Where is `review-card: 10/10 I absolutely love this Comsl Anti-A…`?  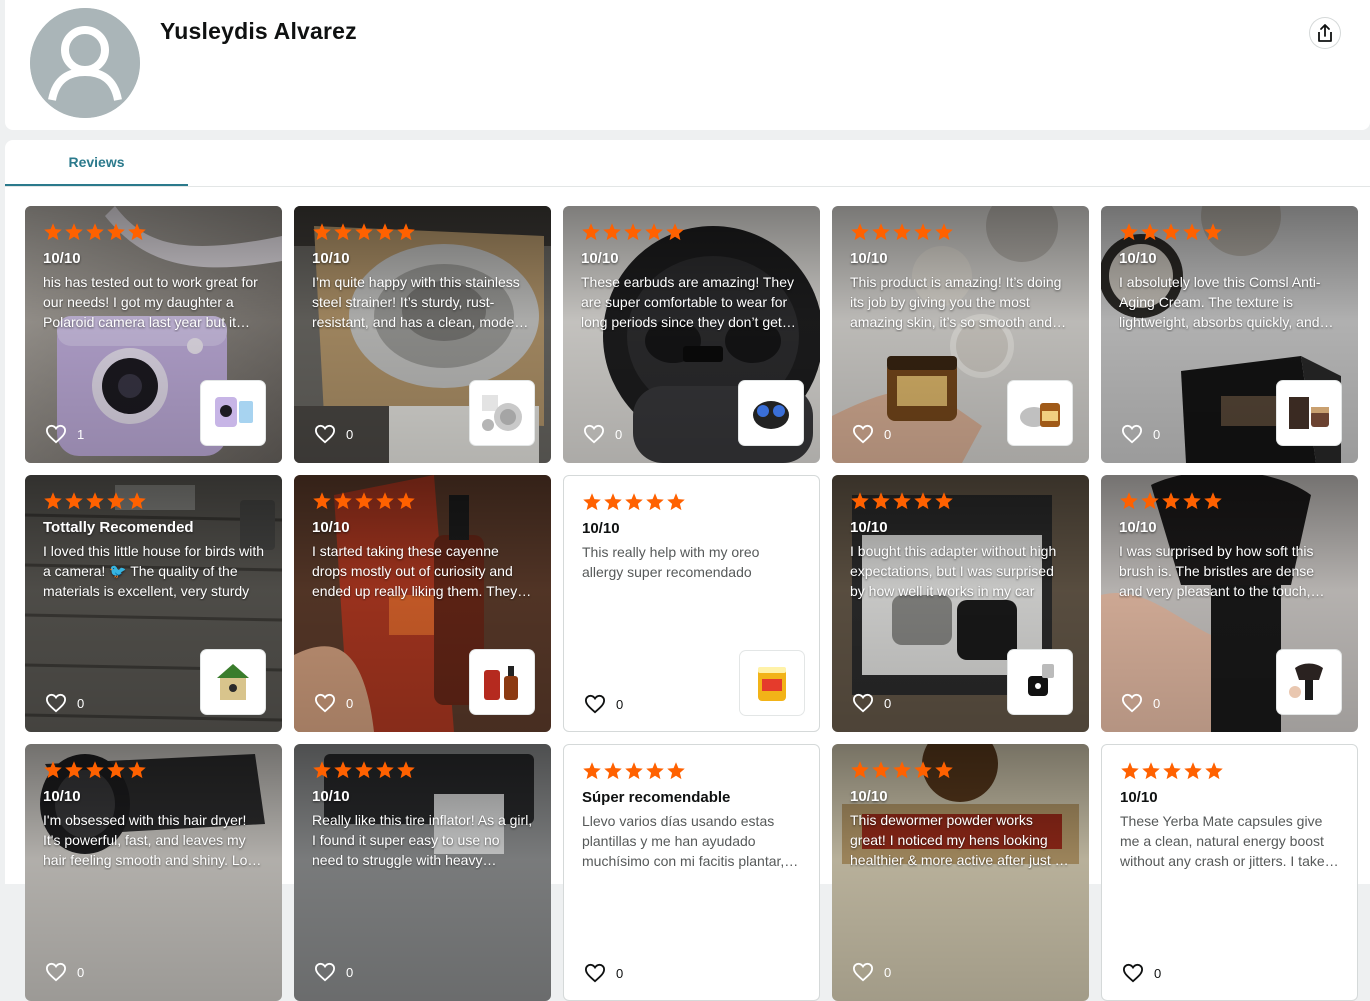 review-card: 10/10 I absolutely love this Comsl Anti-A… is located at coordinates (1229, 334).